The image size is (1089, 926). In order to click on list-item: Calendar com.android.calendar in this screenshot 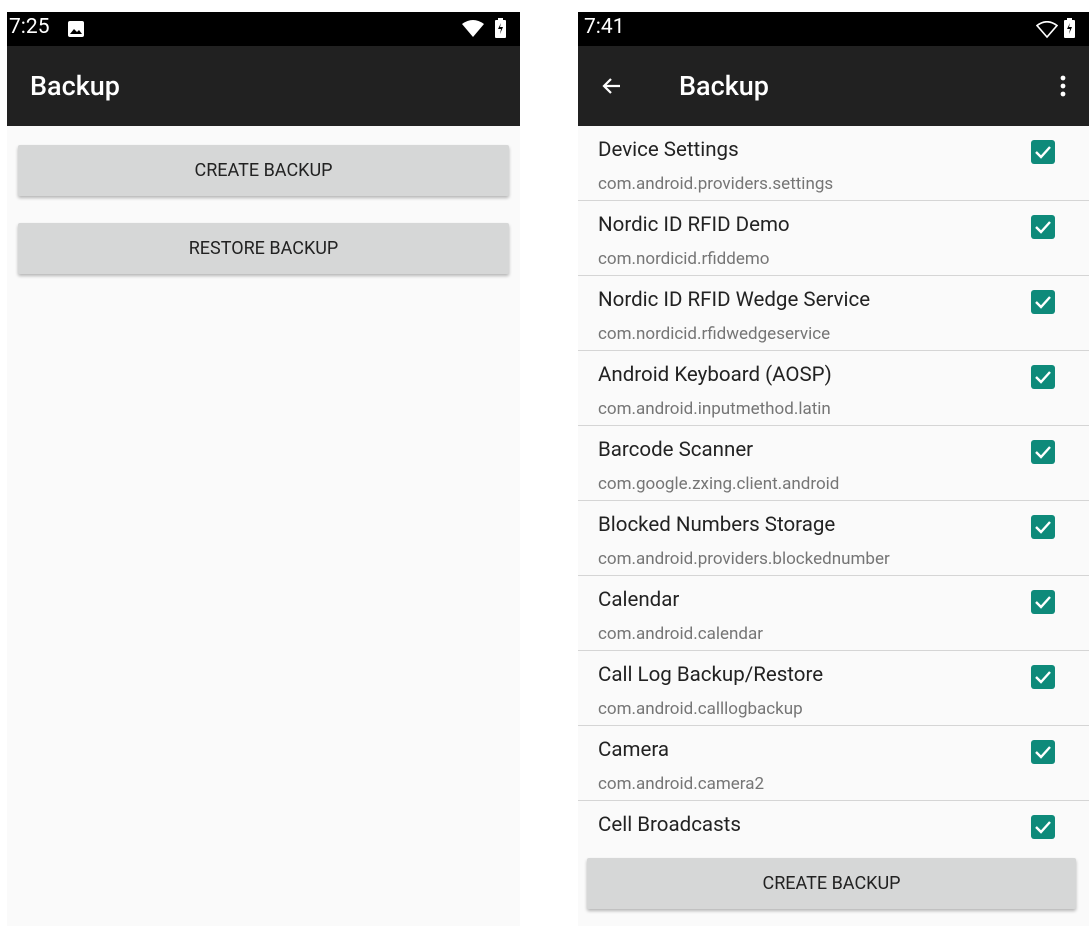, I will do `click(833, 613)`.